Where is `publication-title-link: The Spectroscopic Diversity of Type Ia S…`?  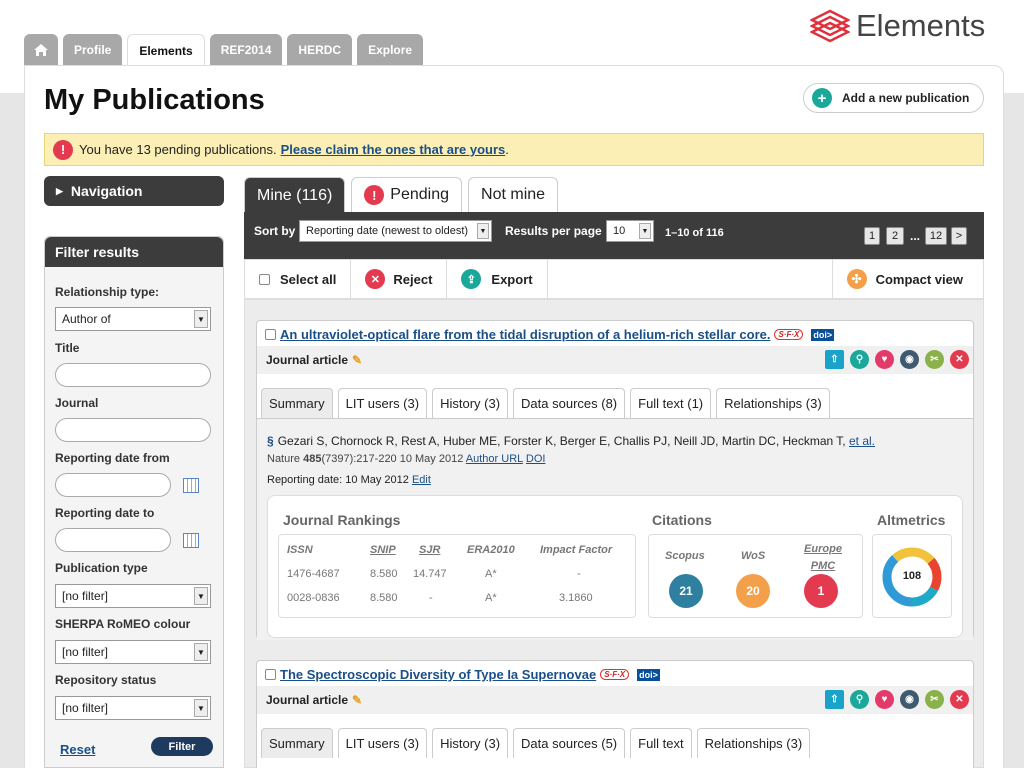 publication-title-link: The Spectroscopic Diversity of Type Ia S… is located at coordinates (438, 674).